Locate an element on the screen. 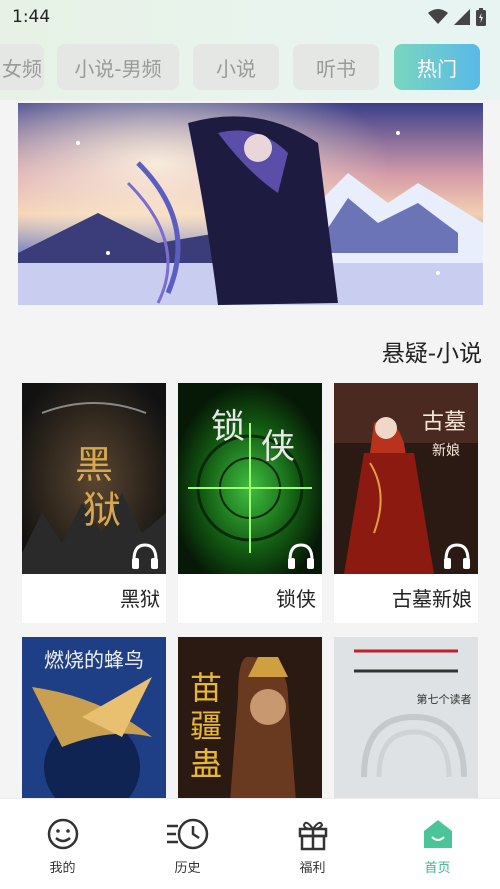  nav-home: 首页 is located at coordinates (437, 844).